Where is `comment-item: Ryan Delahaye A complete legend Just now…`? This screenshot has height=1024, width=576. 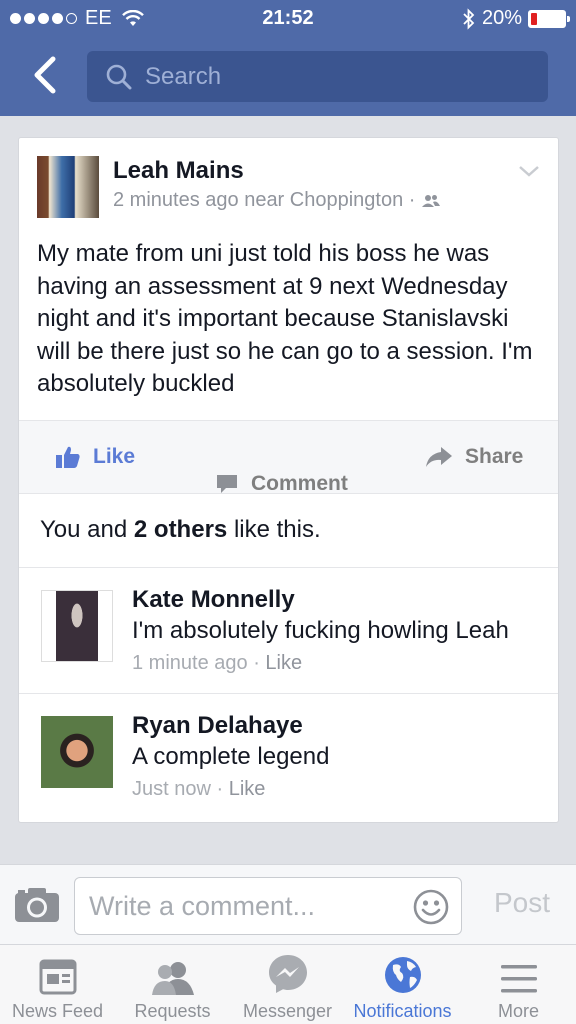
comment-item: Ryan Delahaye A complete legend Just now… is located at coordinates (288, 757).